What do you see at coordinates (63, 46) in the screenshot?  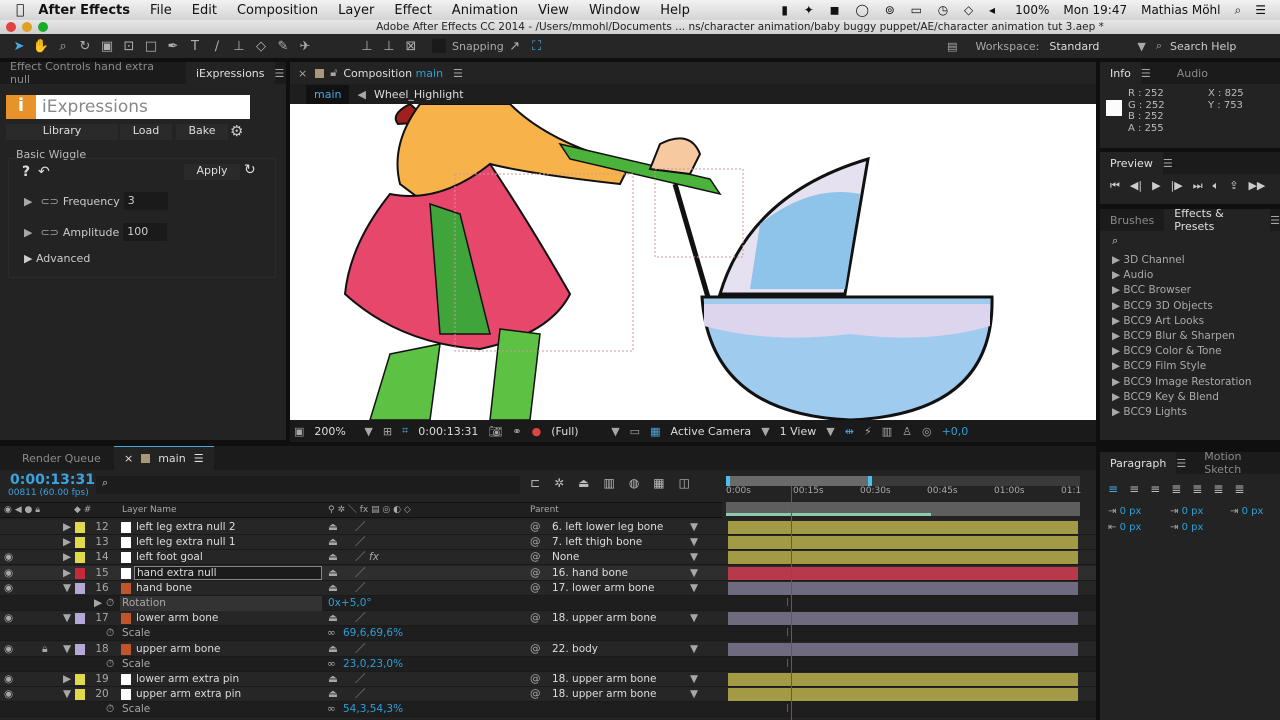 I see `zoom-tool-icon: ⌕` at bounding box center [63, 46].